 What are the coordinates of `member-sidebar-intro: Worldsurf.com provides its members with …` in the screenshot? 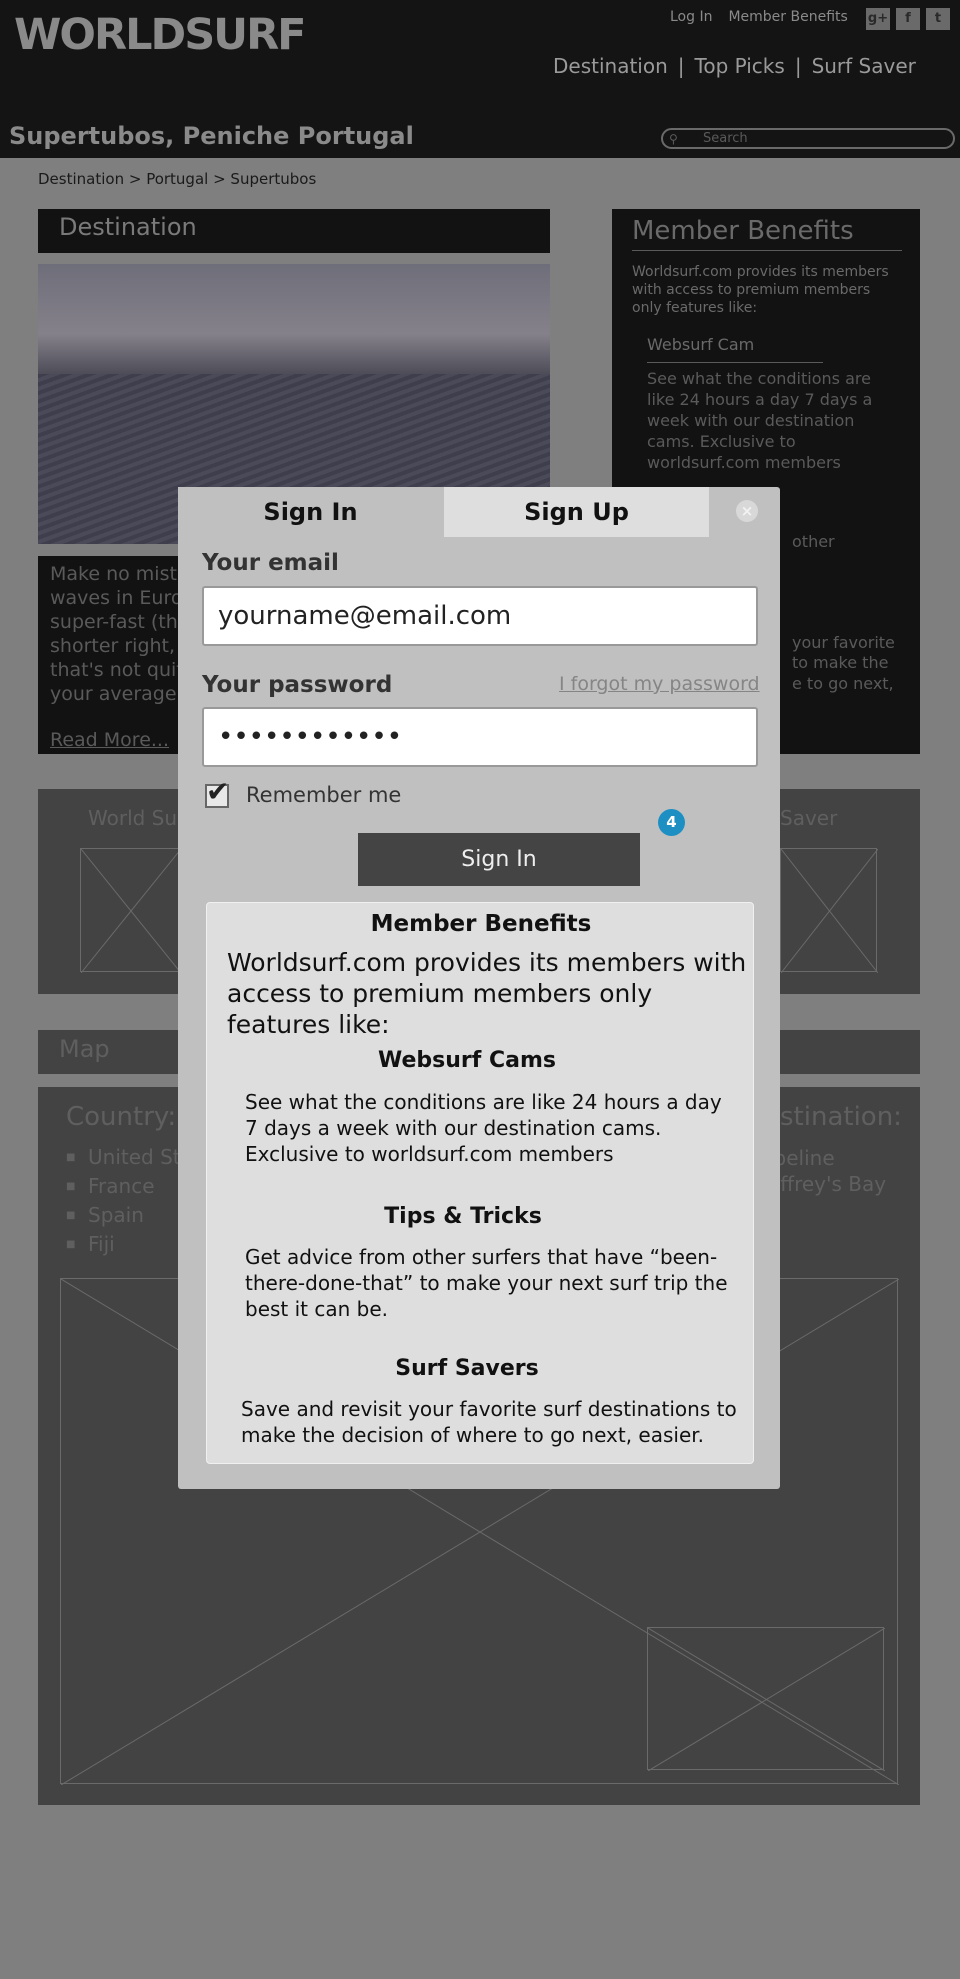 It's located at (760, 290).